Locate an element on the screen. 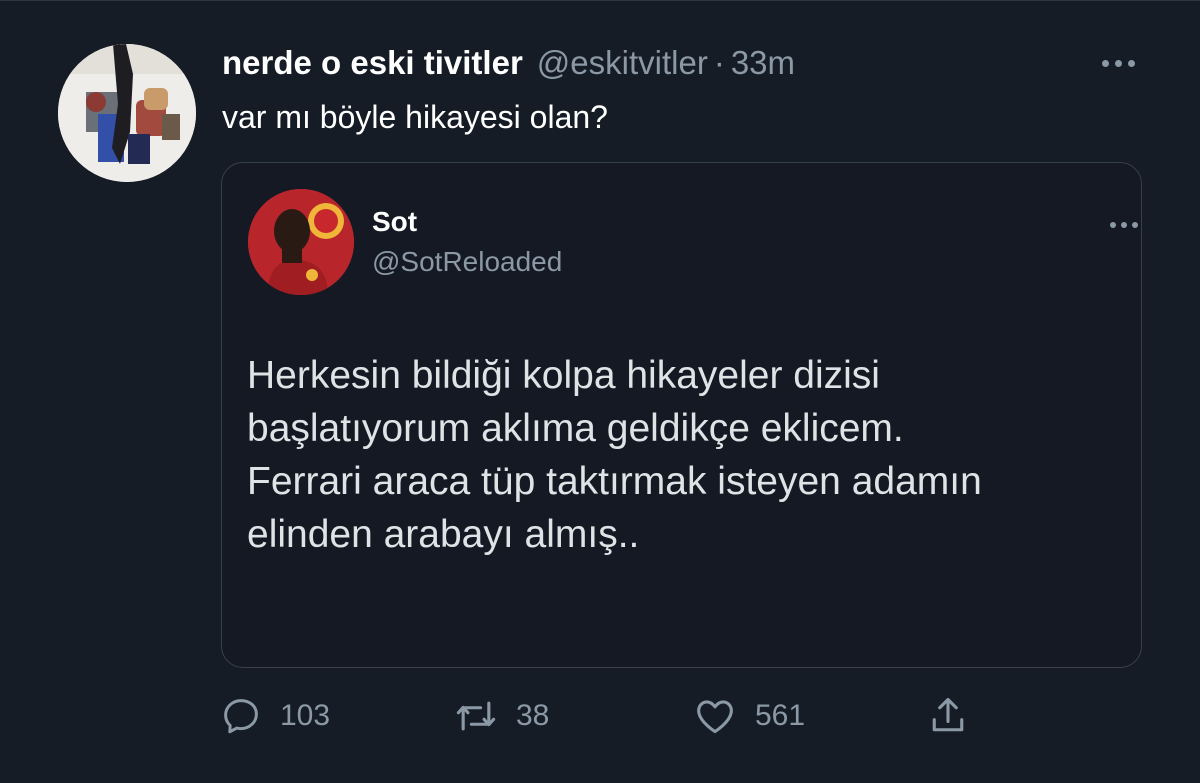  quote-avatar-image is located at coordinates (301, 242).